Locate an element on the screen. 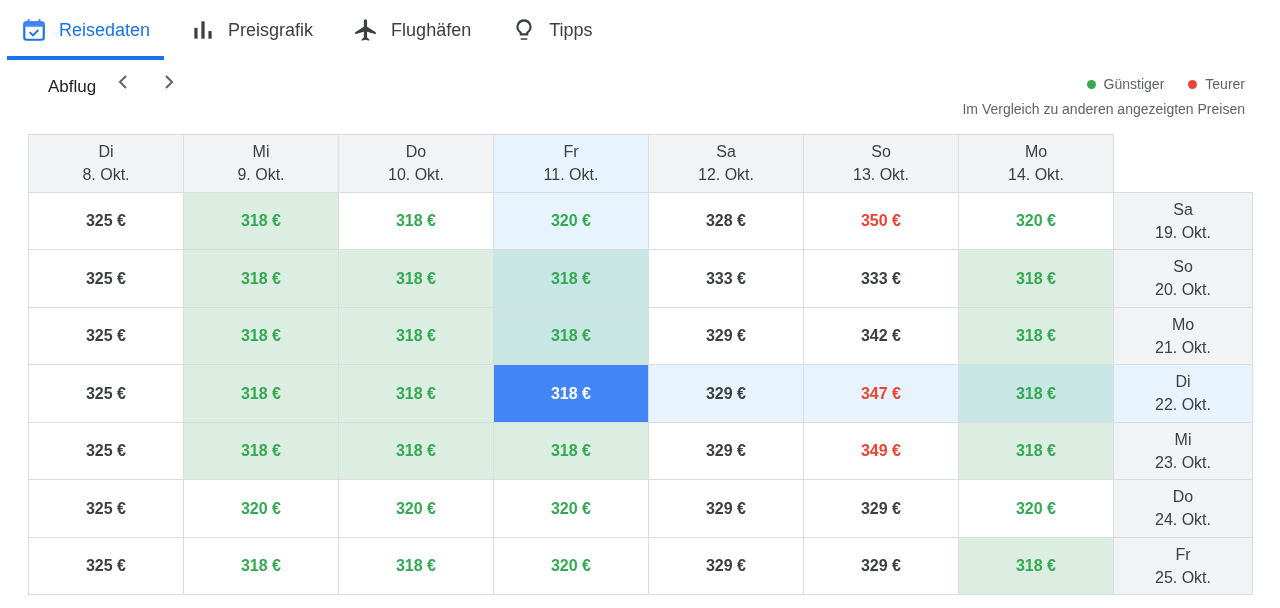  date-header: Mo 14. Okt. is located at coordinates (1036, 163).